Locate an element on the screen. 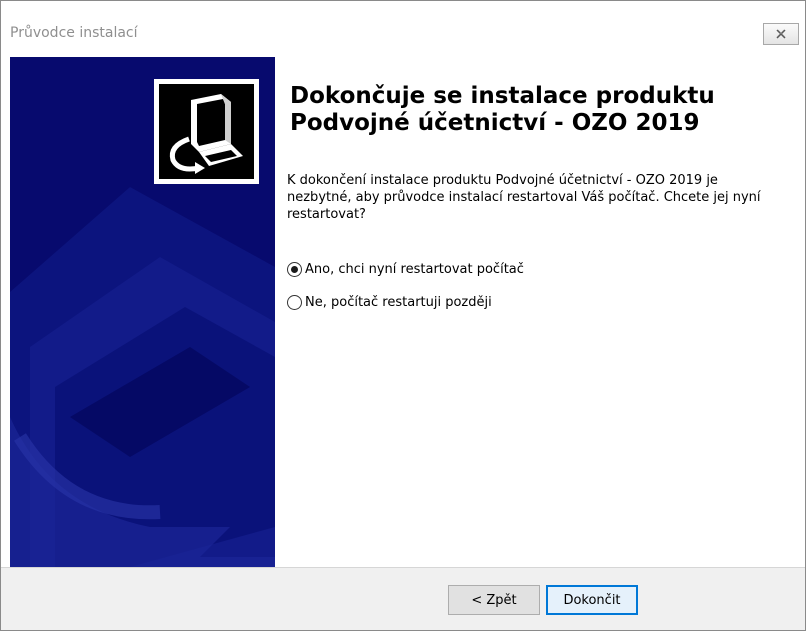 The image size is (806, 631). wizard-footer: < Zpět Dokončit is located at coordinates (403, 599).